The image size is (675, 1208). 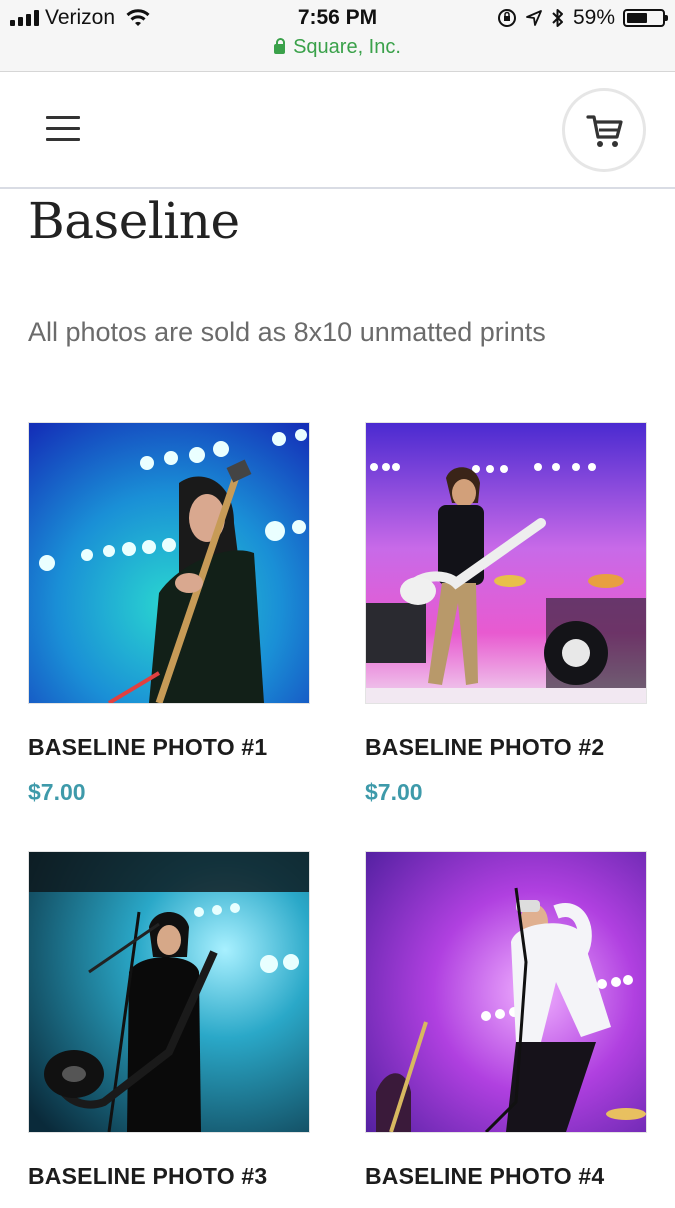 I want to click on cart-button, so click(x=604, y=130).